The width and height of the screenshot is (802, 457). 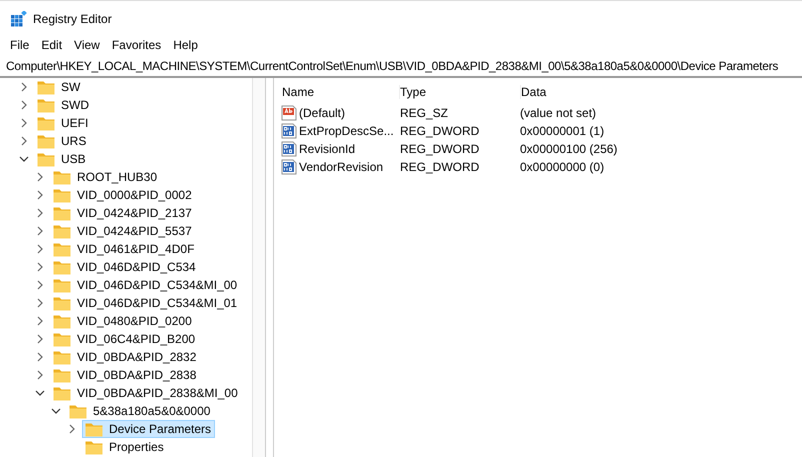 What do you see at coordinates (125, 375) in the screenshot?
I see `tree-item: VID_0BDA&PID_2838` at bounding box center [125, 375].